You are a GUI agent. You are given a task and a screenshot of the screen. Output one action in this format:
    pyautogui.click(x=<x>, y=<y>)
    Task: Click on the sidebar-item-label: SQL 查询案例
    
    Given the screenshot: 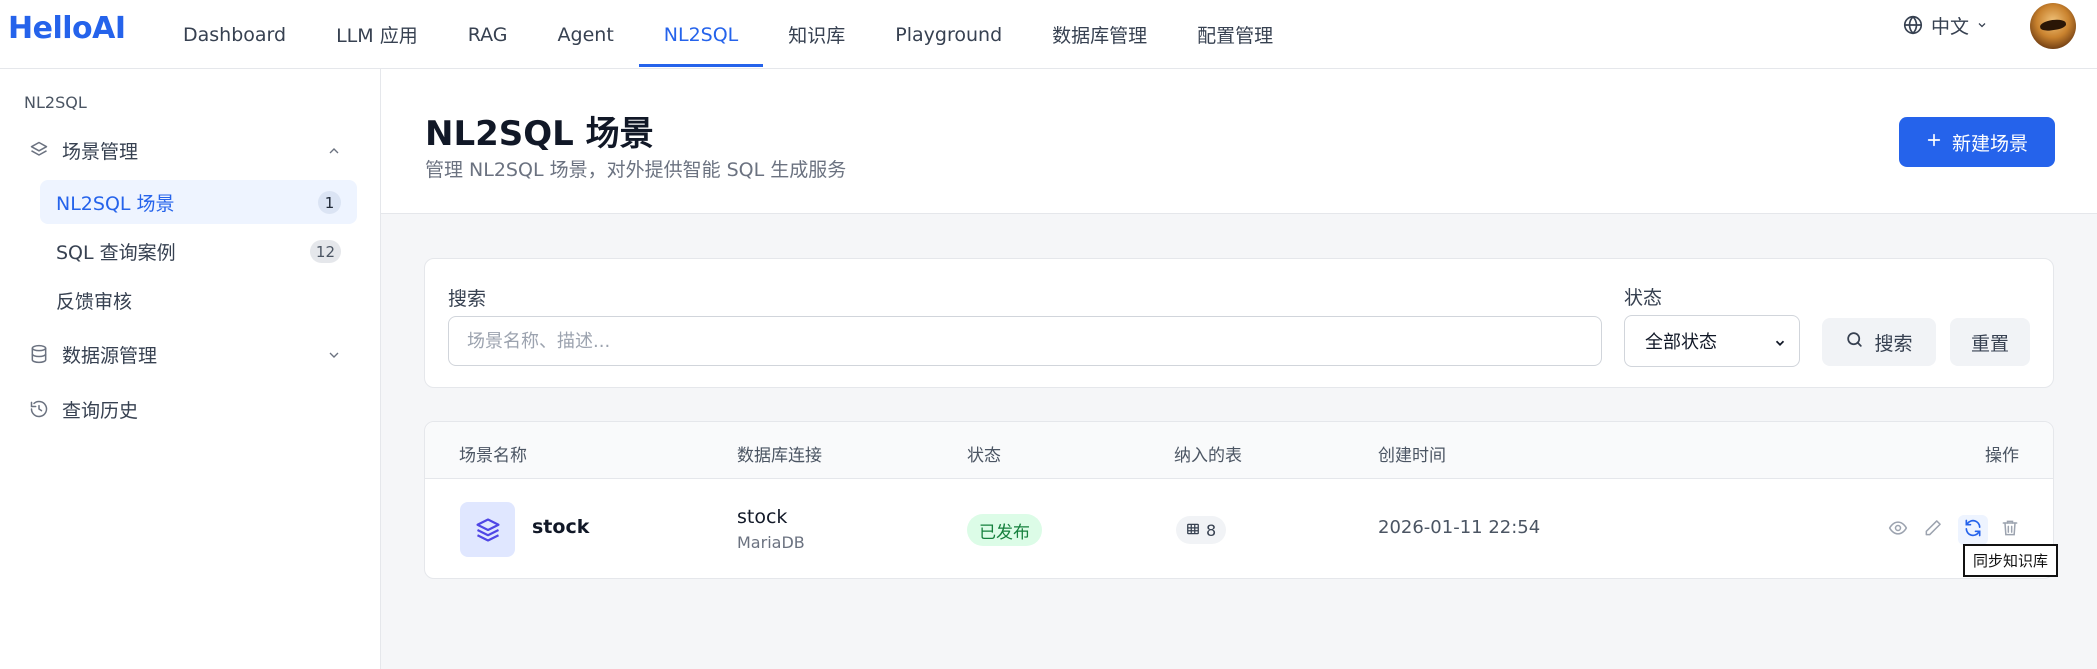 What is the action you would take?
    pyautogui.click(x=116, y=252)
    